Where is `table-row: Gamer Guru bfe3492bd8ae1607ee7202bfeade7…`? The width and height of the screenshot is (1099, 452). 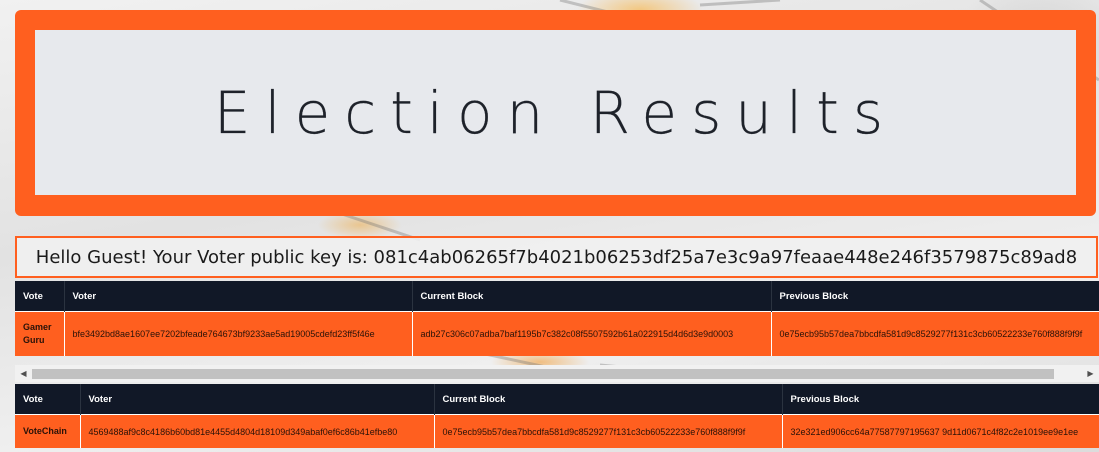 table-row: Gamer Guru bfe3492bd8ae1607ee7202bfeade7… is located at coordinates (557, 333).